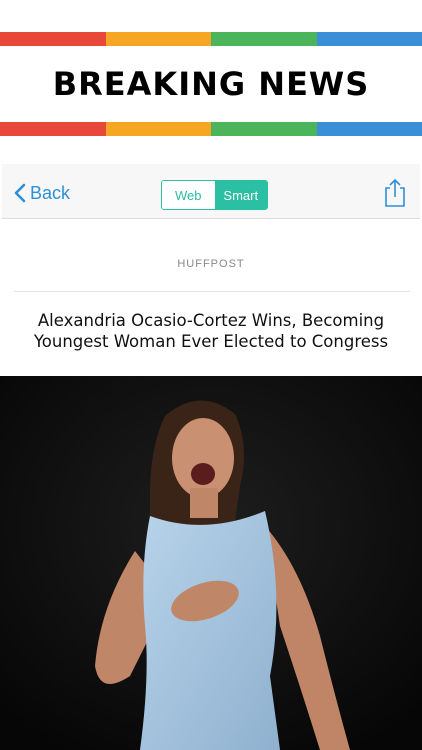  I want to click on share-icon, so click(395, 192).